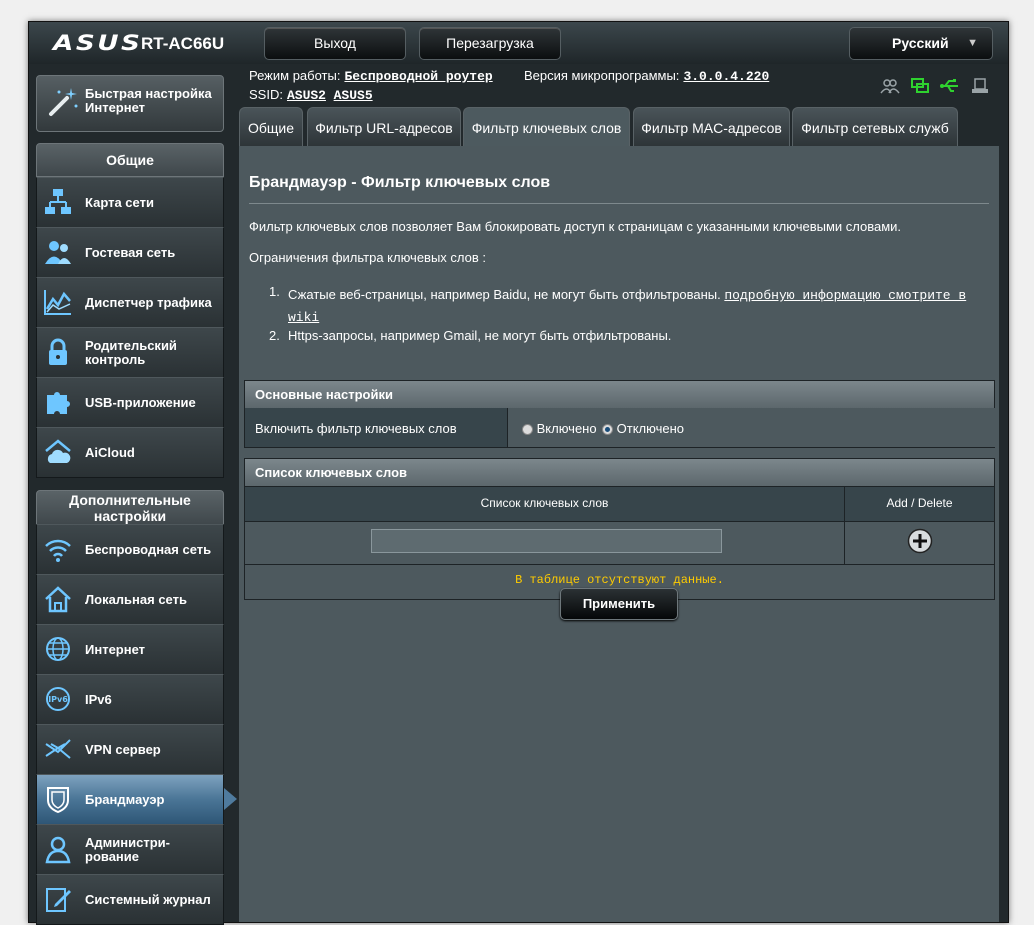 The image size is (1034, 925). What do you see at coordinates (58, 850) in the screenshot?
I see `admin-user-icon` at bounding box center [58, 850].